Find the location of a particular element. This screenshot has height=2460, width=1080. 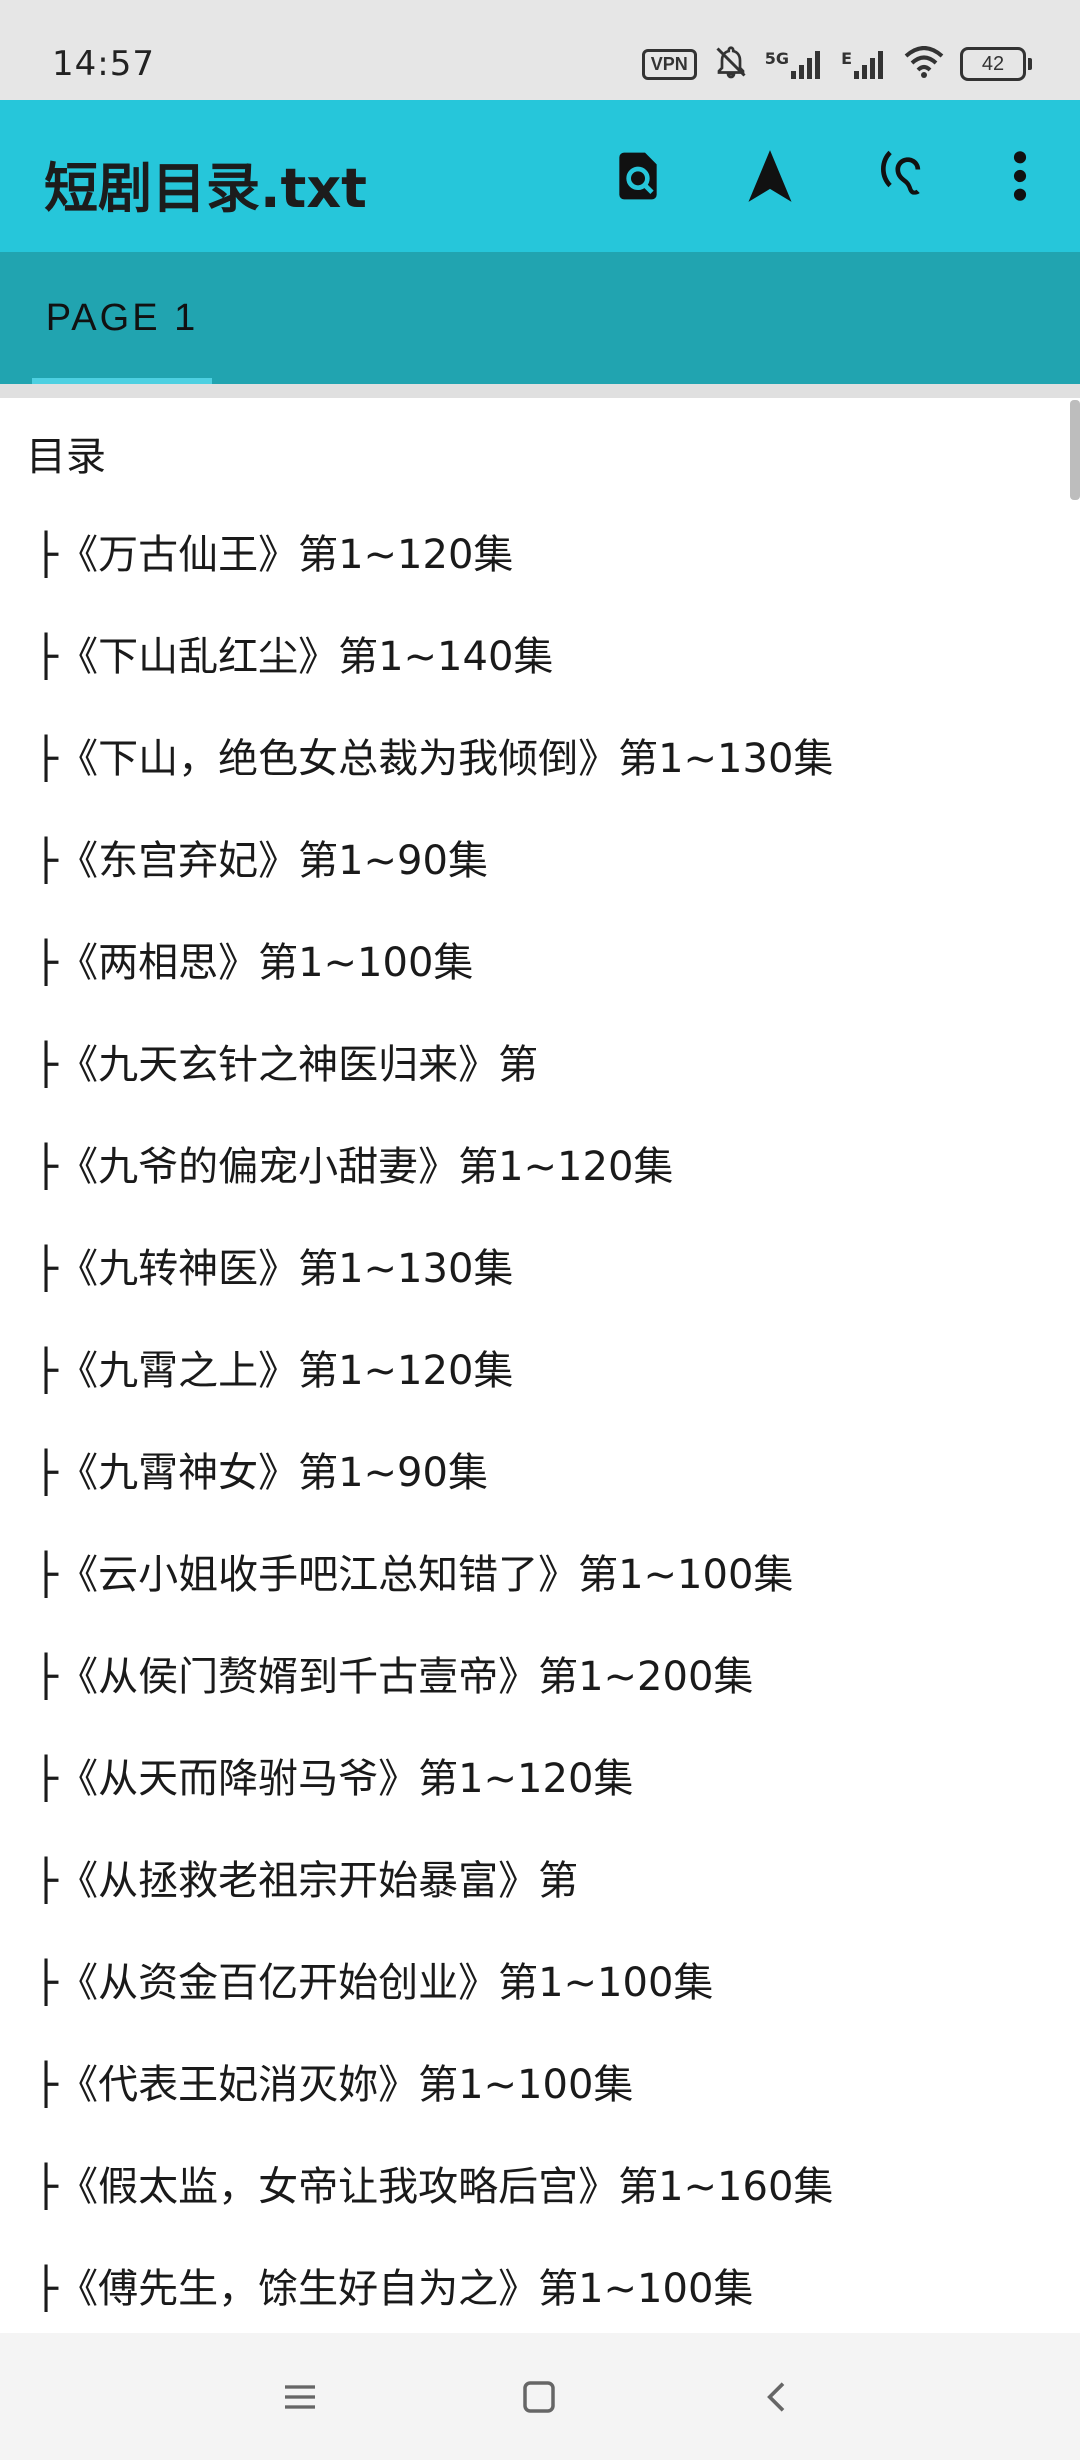

home-square-icon is located at coordinates (539, 2397).